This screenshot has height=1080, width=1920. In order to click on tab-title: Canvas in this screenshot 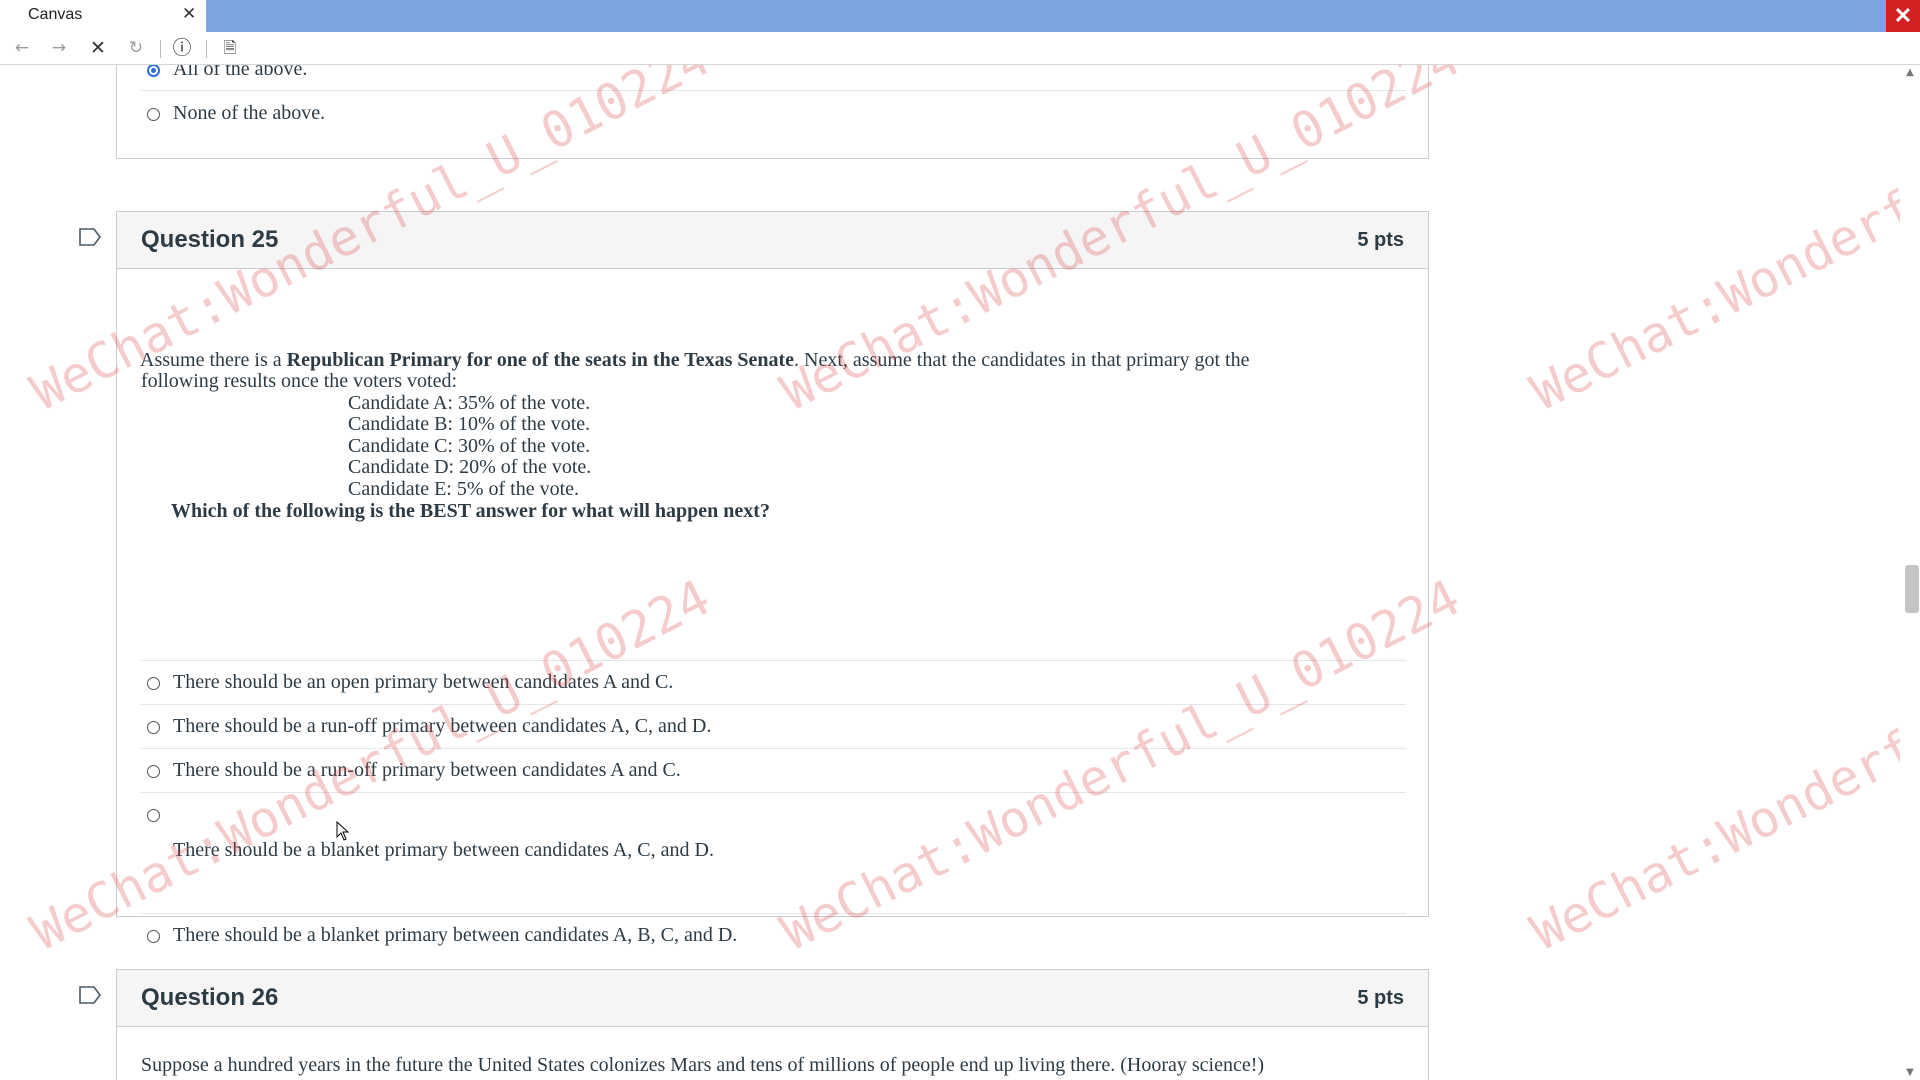, I will do `click(55, 14)`.